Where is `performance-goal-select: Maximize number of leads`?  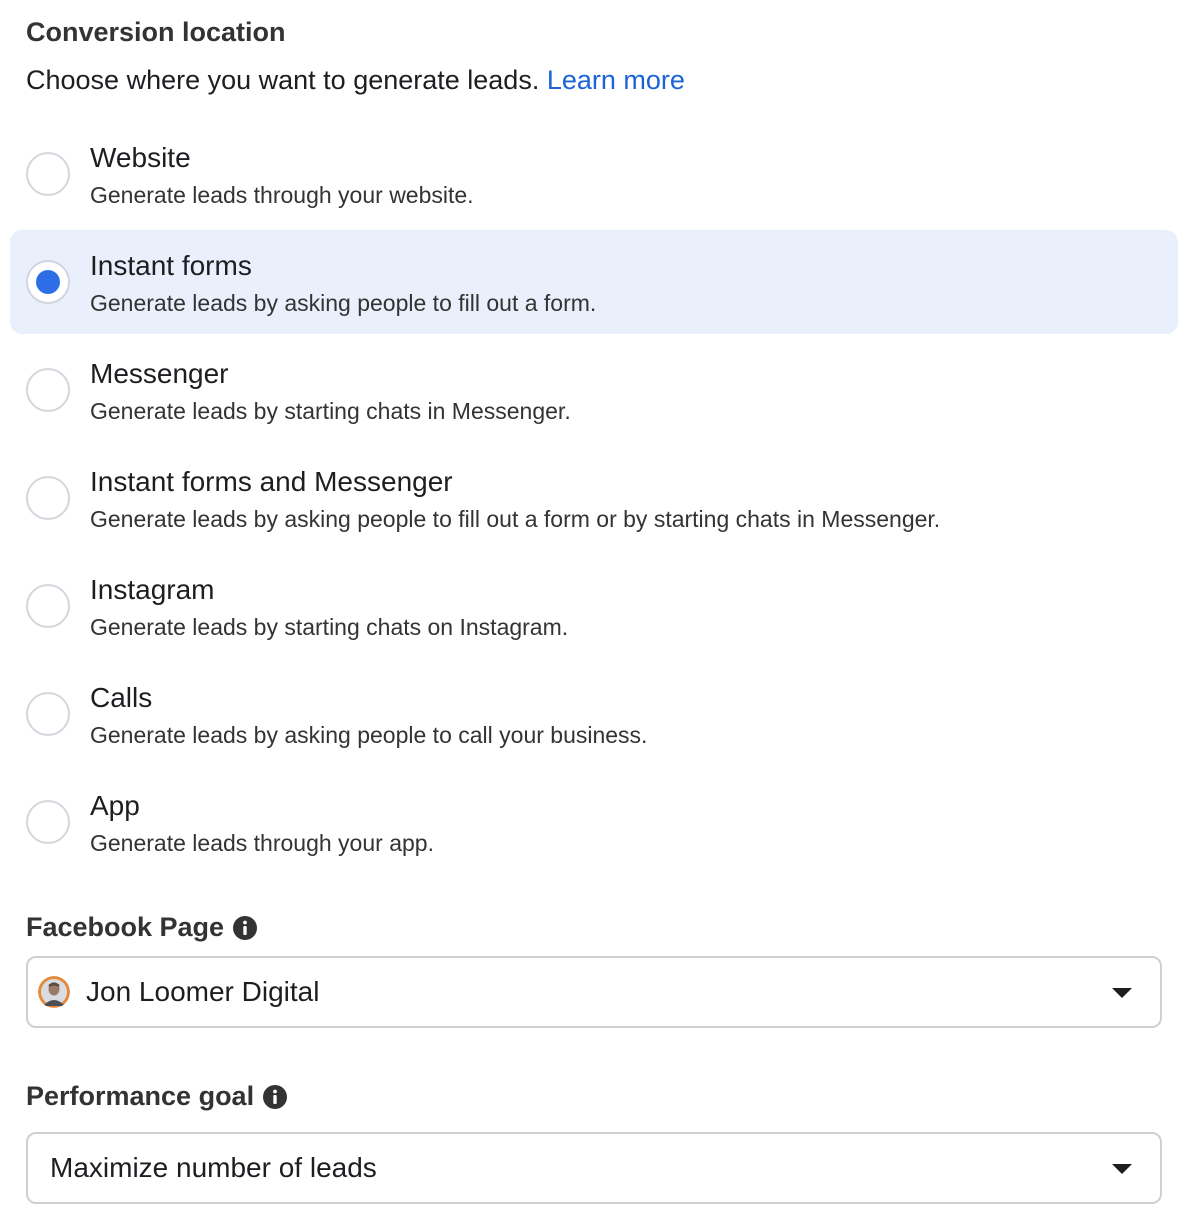
performance-goal-select: Maximize number of leads is located at coordinates (594, 1168).